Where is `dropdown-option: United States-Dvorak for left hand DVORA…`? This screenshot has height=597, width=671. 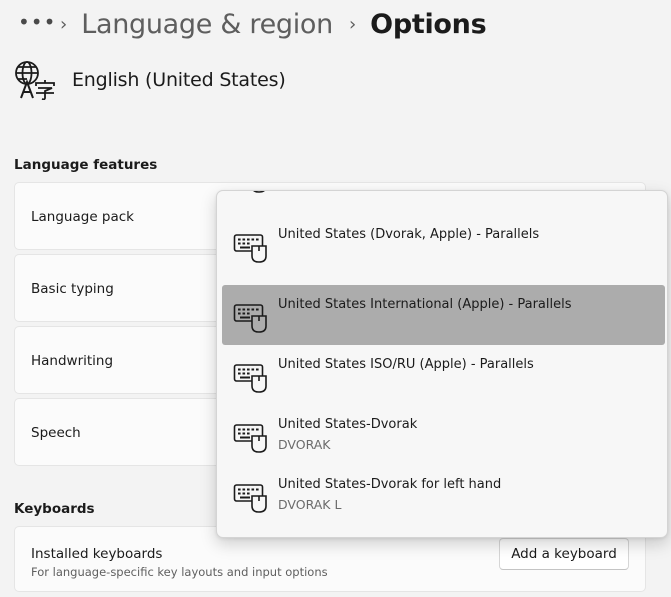
dropdown-option: United States-Dvorak for left hand DVORA… is located at coordinates (443, 495).